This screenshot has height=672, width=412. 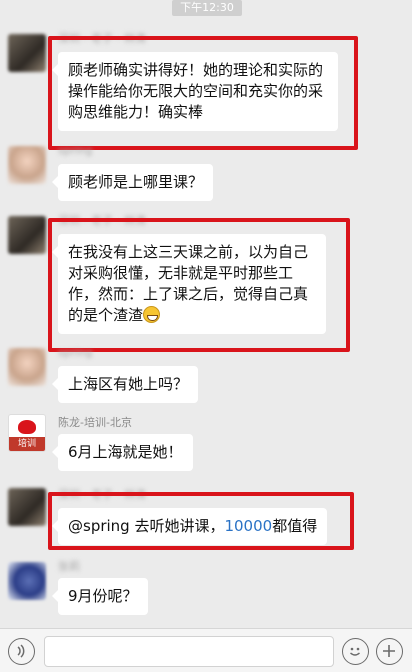 I want to click on chat-message: 深圳 - 老子 - 林涛 @spring 去听她讲课，10000都值得, so click(x=206, y=519).